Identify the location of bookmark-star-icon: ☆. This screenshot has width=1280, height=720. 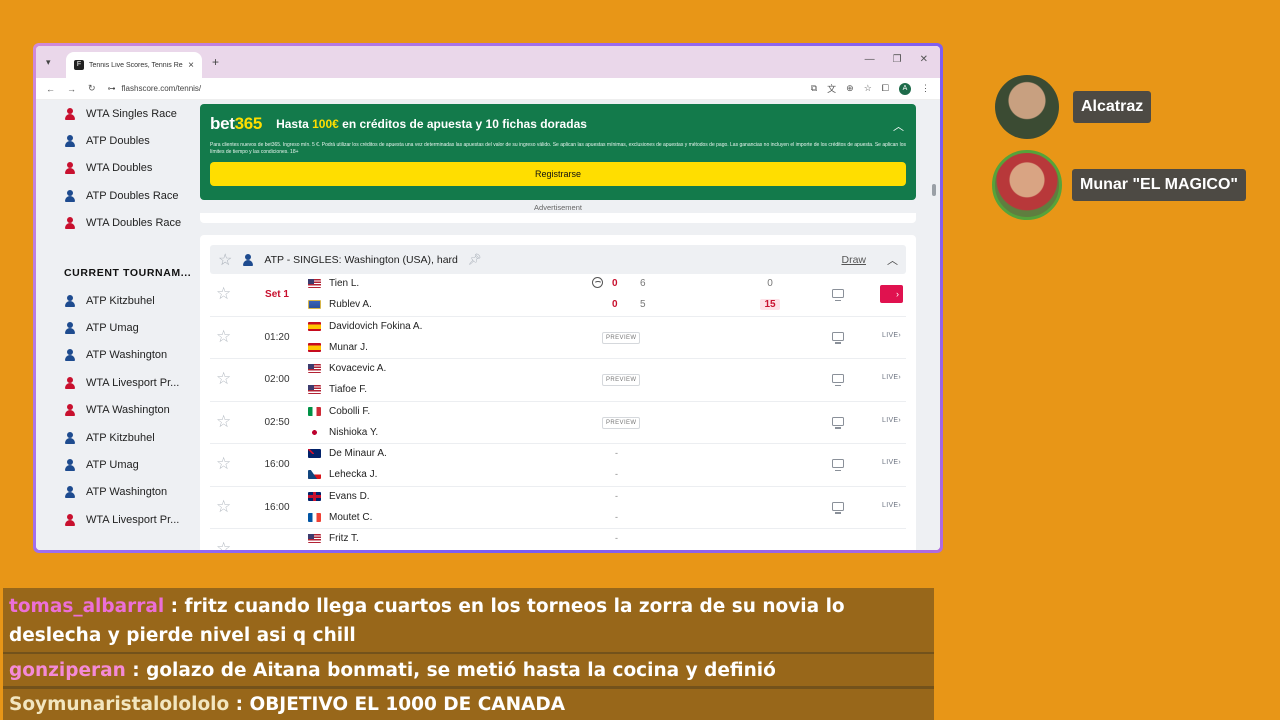
(868, 88).